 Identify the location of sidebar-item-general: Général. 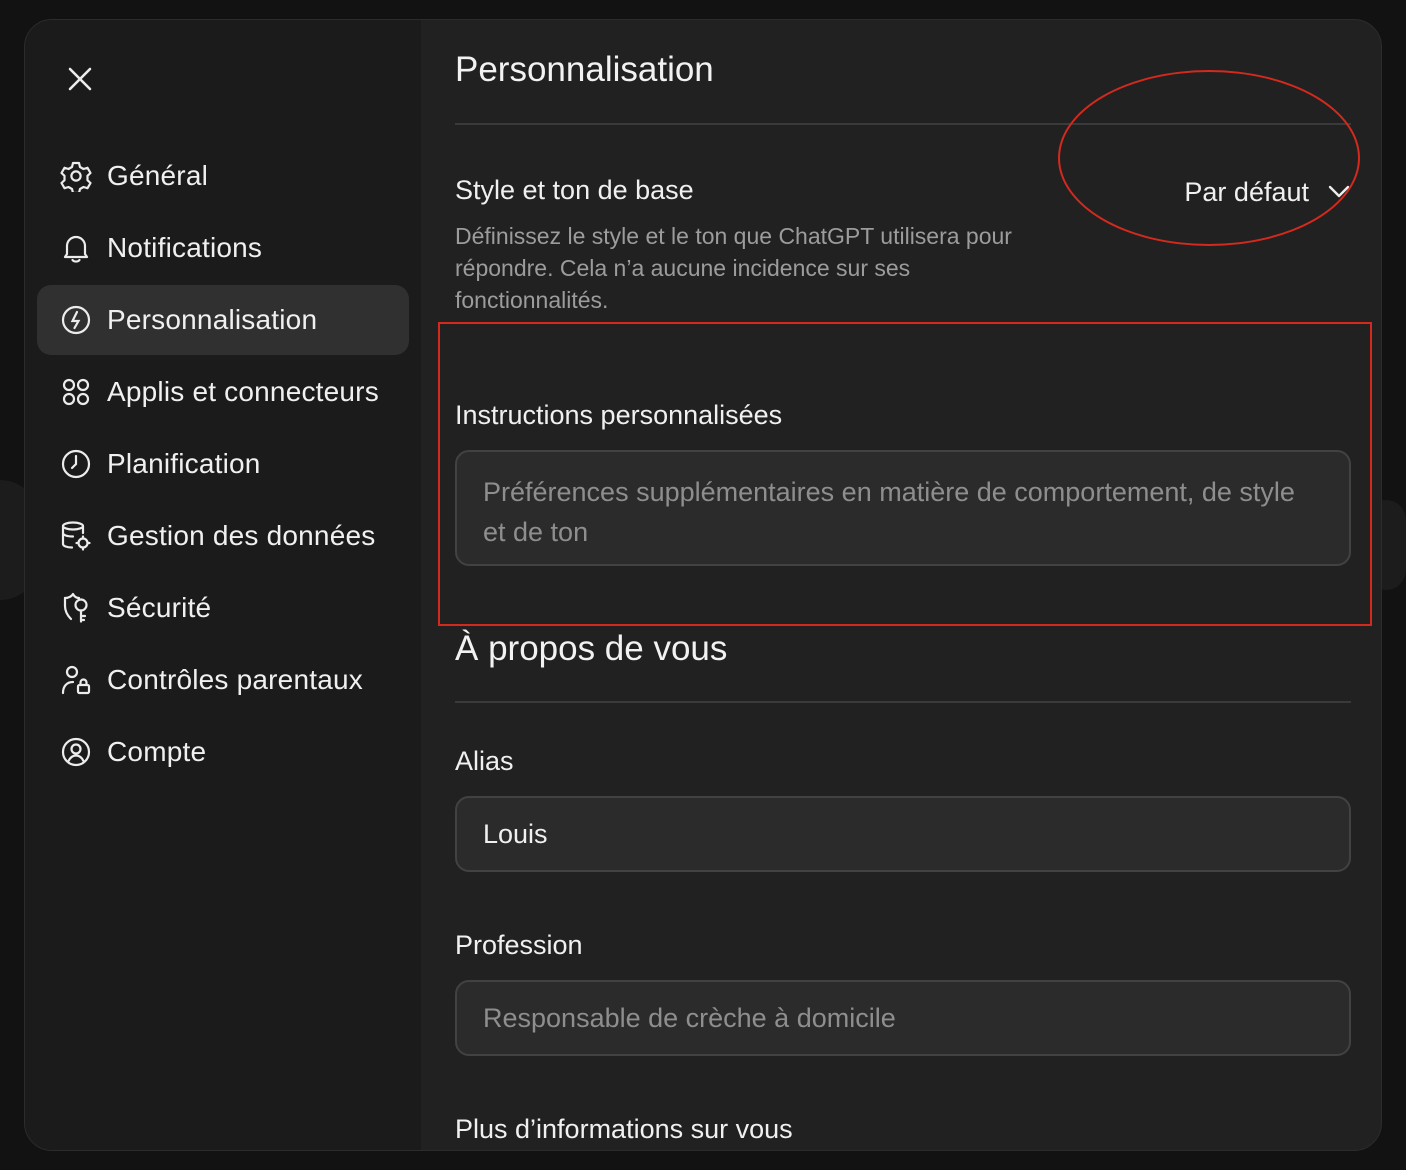
(223, 176).